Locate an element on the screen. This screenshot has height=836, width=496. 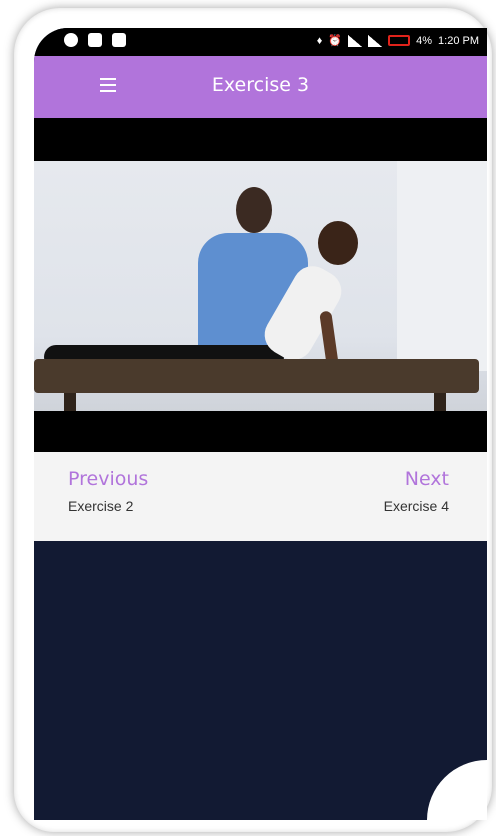
previous-label: Previous is located at coordinates (108, 479).